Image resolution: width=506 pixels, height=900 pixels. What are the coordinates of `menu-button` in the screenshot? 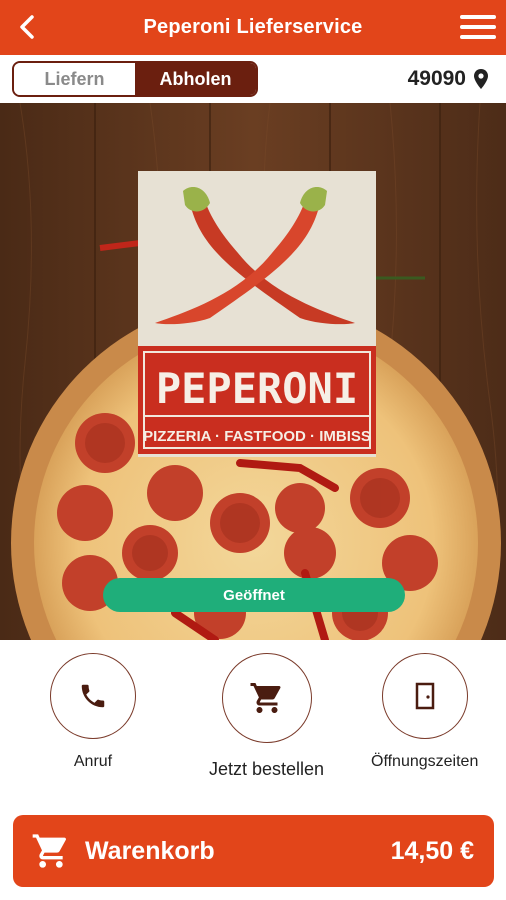 It's located at (478, 27).